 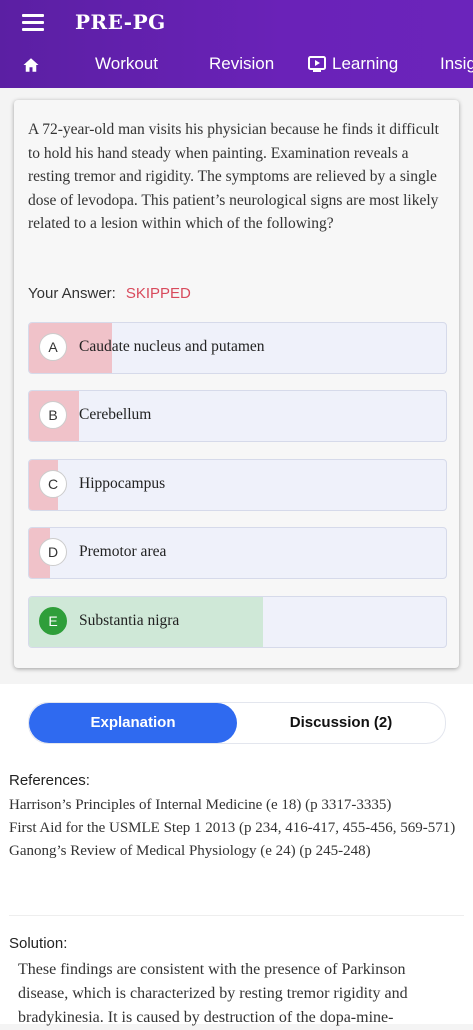 I want to click on option-c: C Hippocampus, so click(x=237, y=485).